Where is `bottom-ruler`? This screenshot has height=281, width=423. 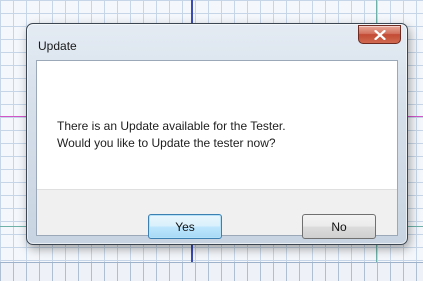 bottom-ruler is located at coordinates (211, 271).